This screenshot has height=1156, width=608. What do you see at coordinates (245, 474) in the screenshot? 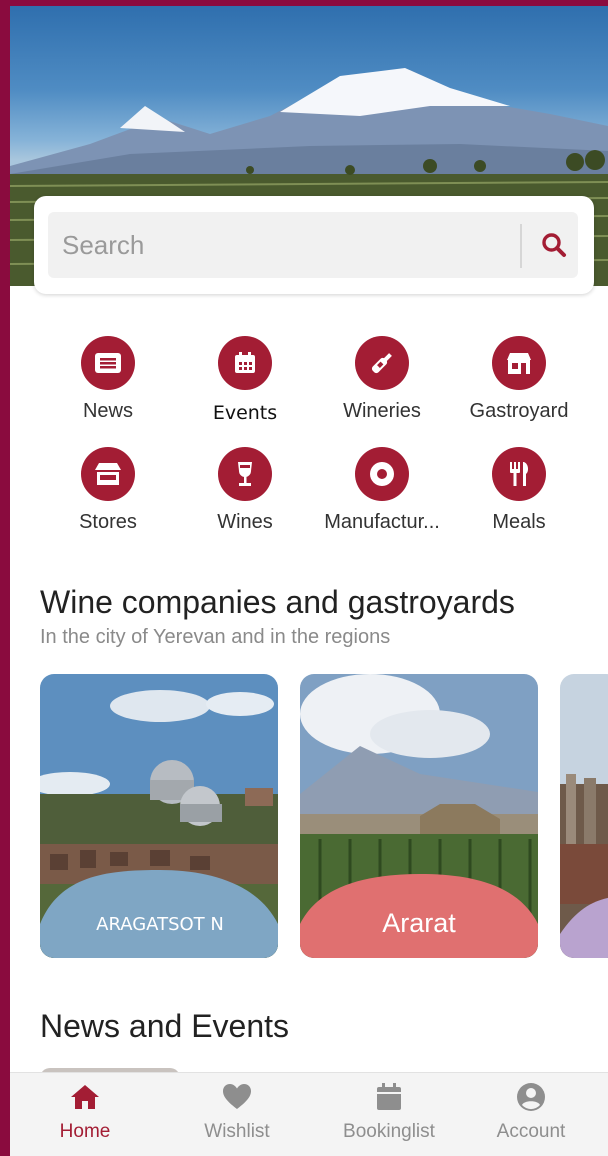
I see `wine-glass-icon` at bounding box center [245, 474].